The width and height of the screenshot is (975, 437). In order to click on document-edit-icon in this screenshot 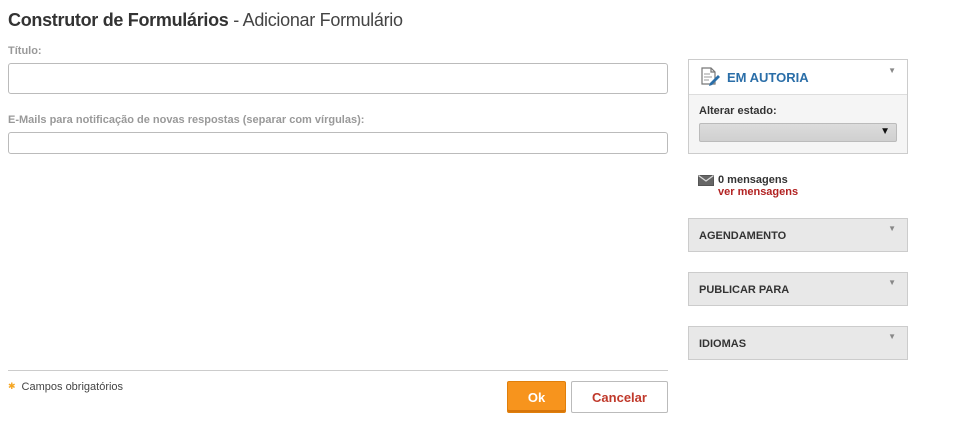, I will do `click(710, 76)`.